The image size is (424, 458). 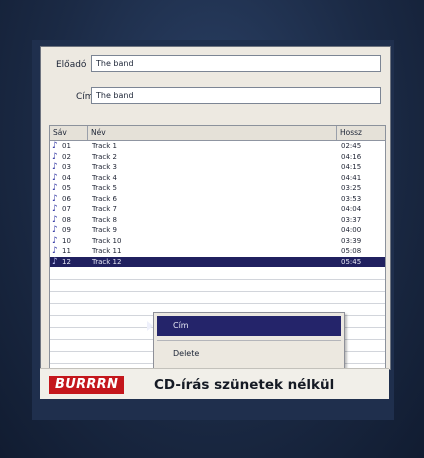 What do you see at coordinates (104, 177) in the screenshot?
I see `track-name: Track 4` at bounding box center [104, 177].